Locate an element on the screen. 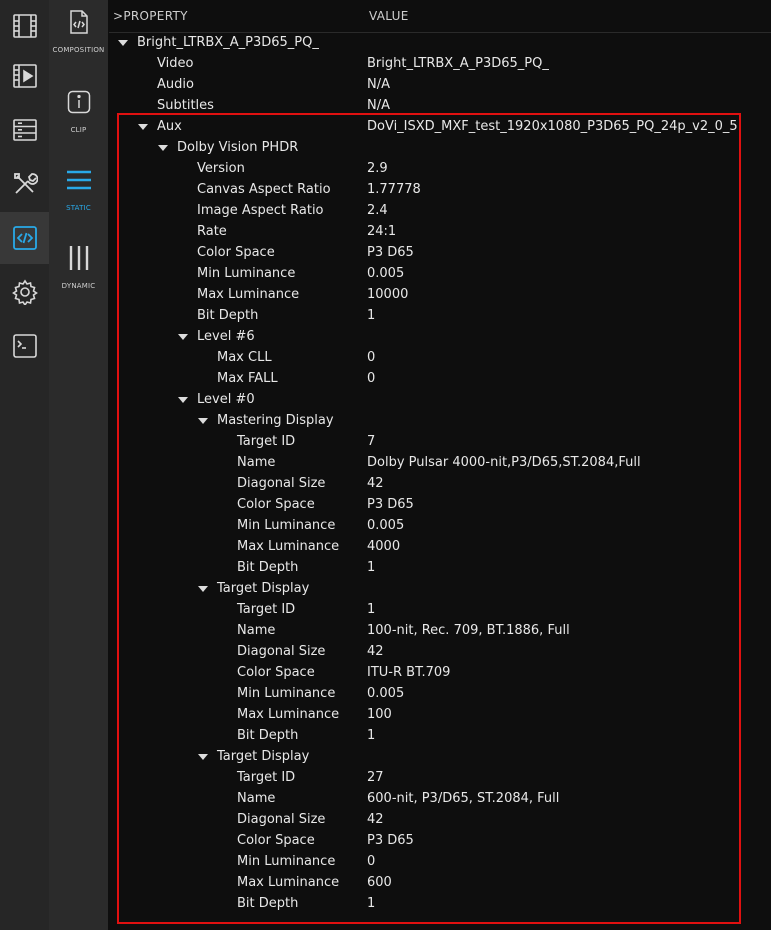 The height and width of the screenshot is (930, 771). property-name: Video is located at coordinates (175, 63).